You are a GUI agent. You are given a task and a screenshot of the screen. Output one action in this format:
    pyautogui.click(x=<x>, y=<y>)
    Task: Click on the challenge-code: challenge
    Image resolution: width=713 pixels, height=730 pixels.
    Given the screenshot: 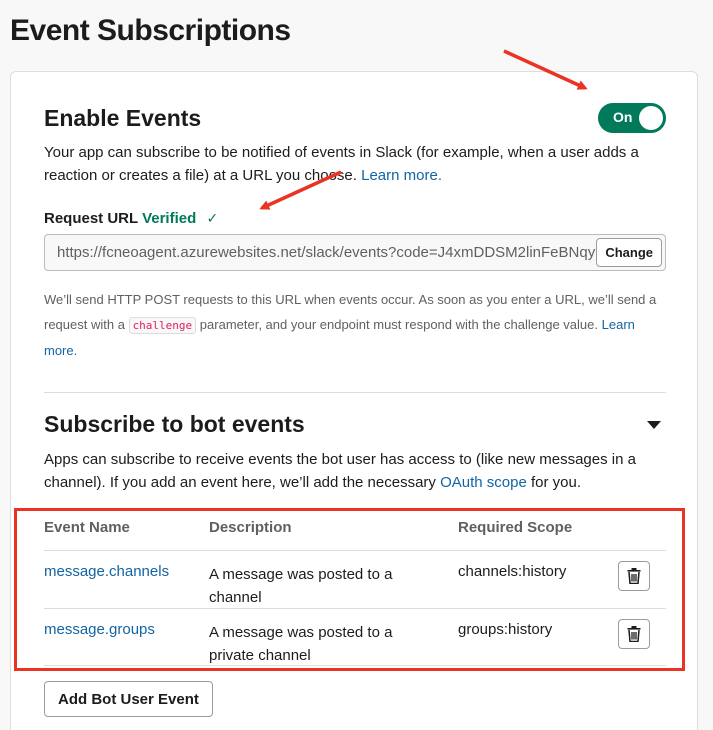 What is the action you would take?
    pyautogui.click(x=162, y=325)
    